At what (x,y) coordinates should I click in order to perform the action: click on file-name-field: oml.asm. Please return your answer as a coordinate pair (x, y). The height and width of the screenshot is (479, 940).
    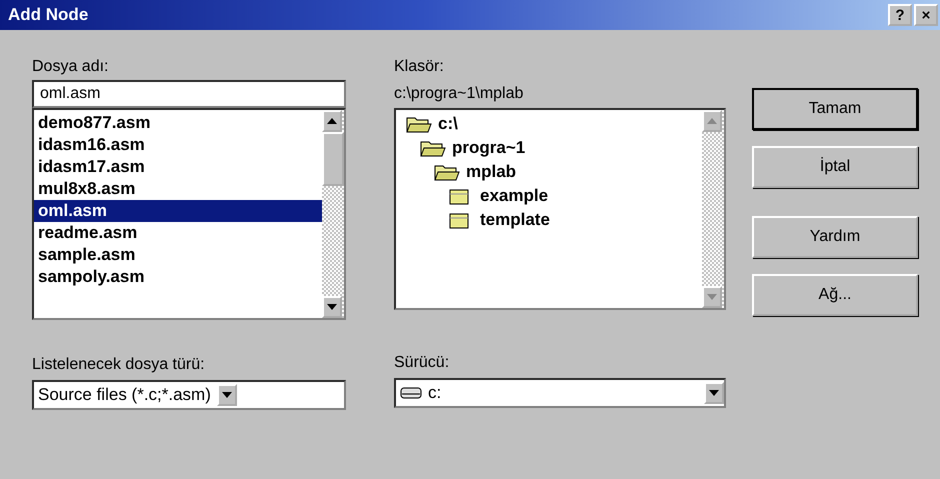
    Looking at the image, I should click on (189, 94).